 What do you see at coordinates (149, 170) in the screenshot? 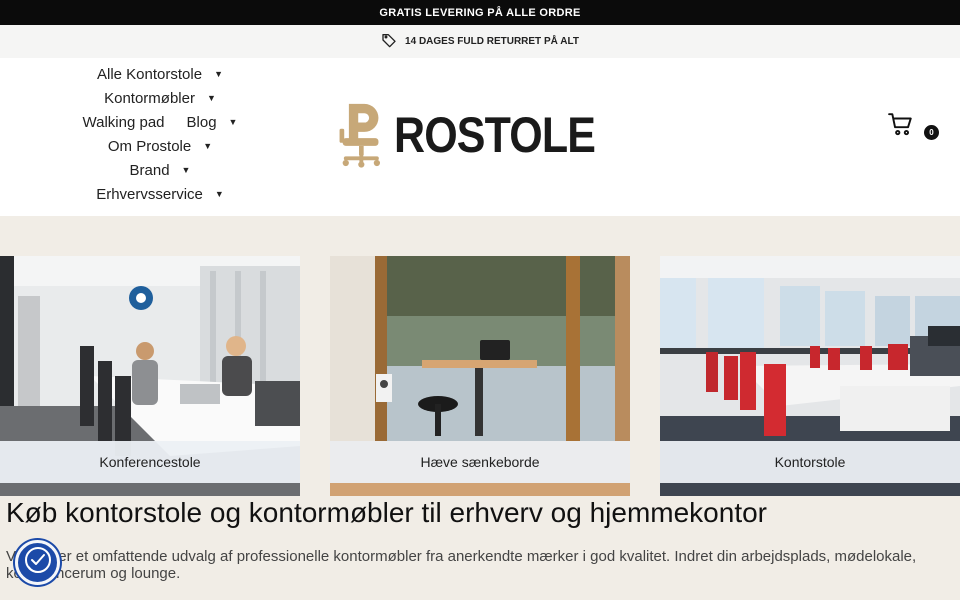
I see `nav-label: Brand` at bounding box center [149, 170].